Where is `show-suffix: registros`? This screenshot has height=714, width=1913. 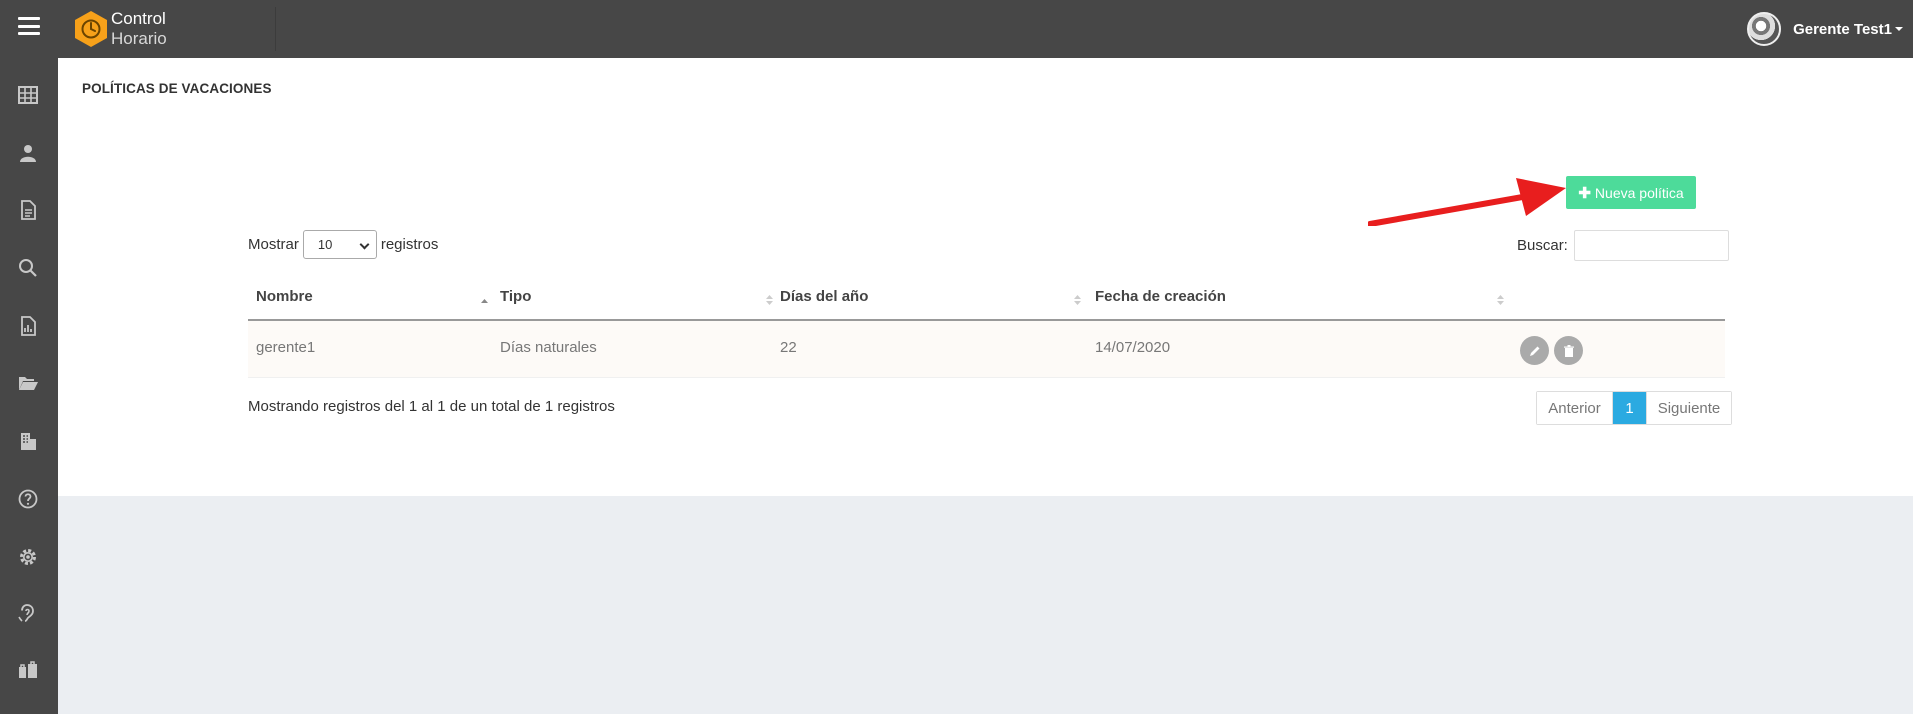 show-suffix: registros is located at coordinates (409, 244).